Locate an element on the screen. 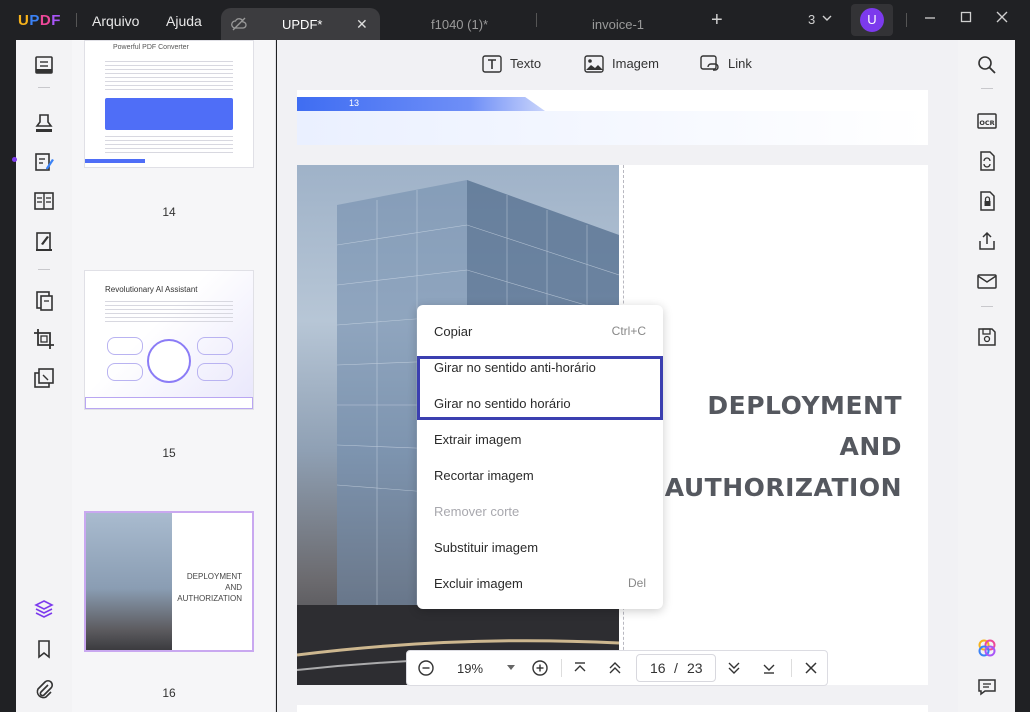 This screenshot has height=712, width=1030. menu-item-rotate-counterclockwise: Girar no sentido anti-horário is located at coordinates (515, 367).